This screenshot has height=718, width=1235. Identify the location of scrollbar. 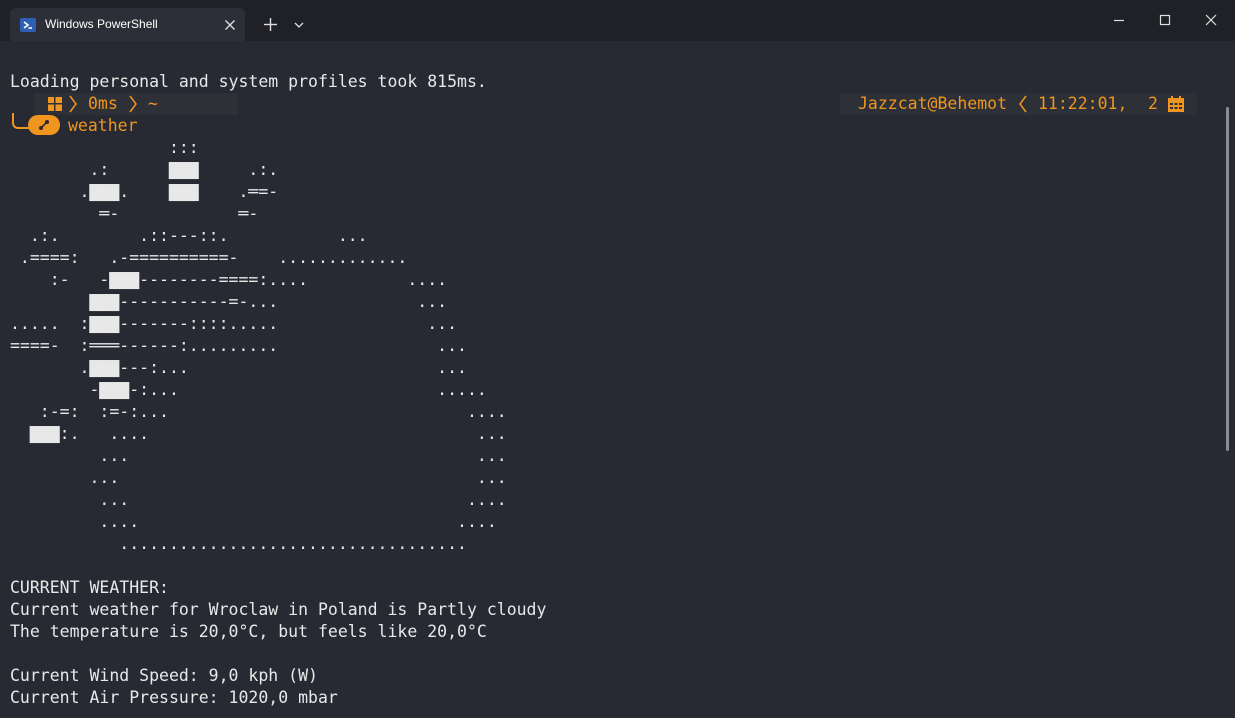
(1227, 279).